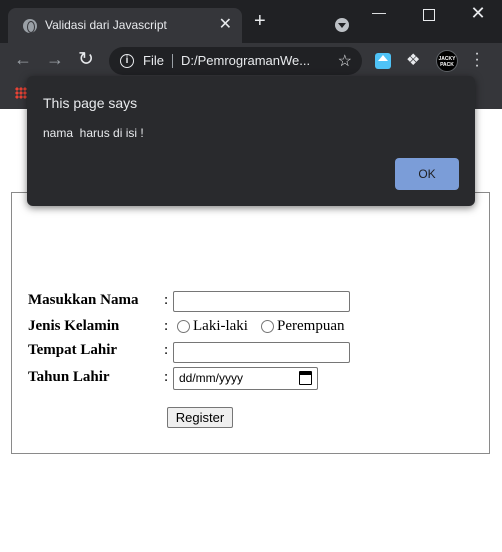 This screenshot has width=502, height=552. I want to click on maximize-button, so click(429, 15).